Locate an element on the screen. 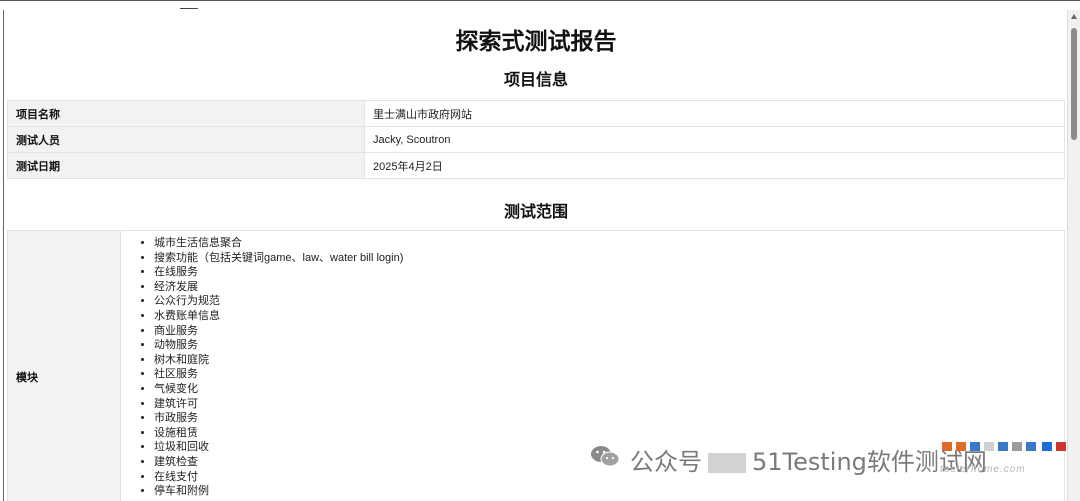  list-item: 水费账单信息 is located at coordinates (278, 316).